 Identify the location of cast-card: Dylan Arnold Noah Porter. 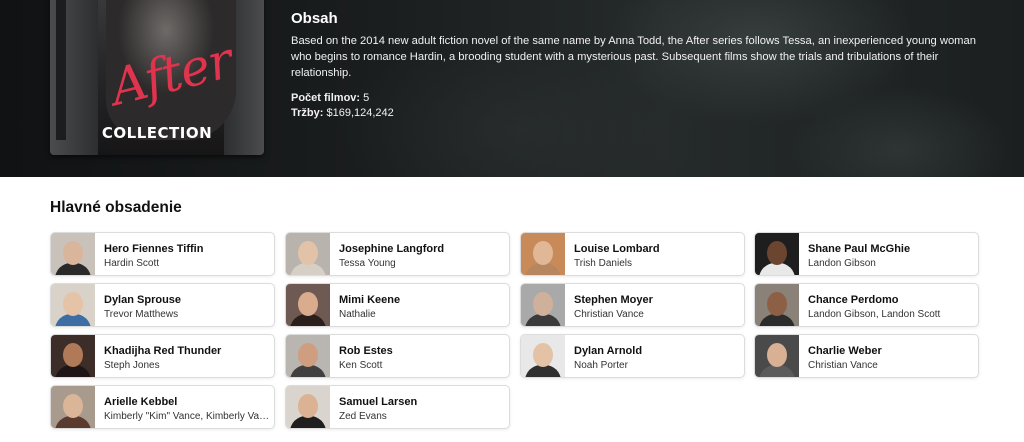
(632, 356).